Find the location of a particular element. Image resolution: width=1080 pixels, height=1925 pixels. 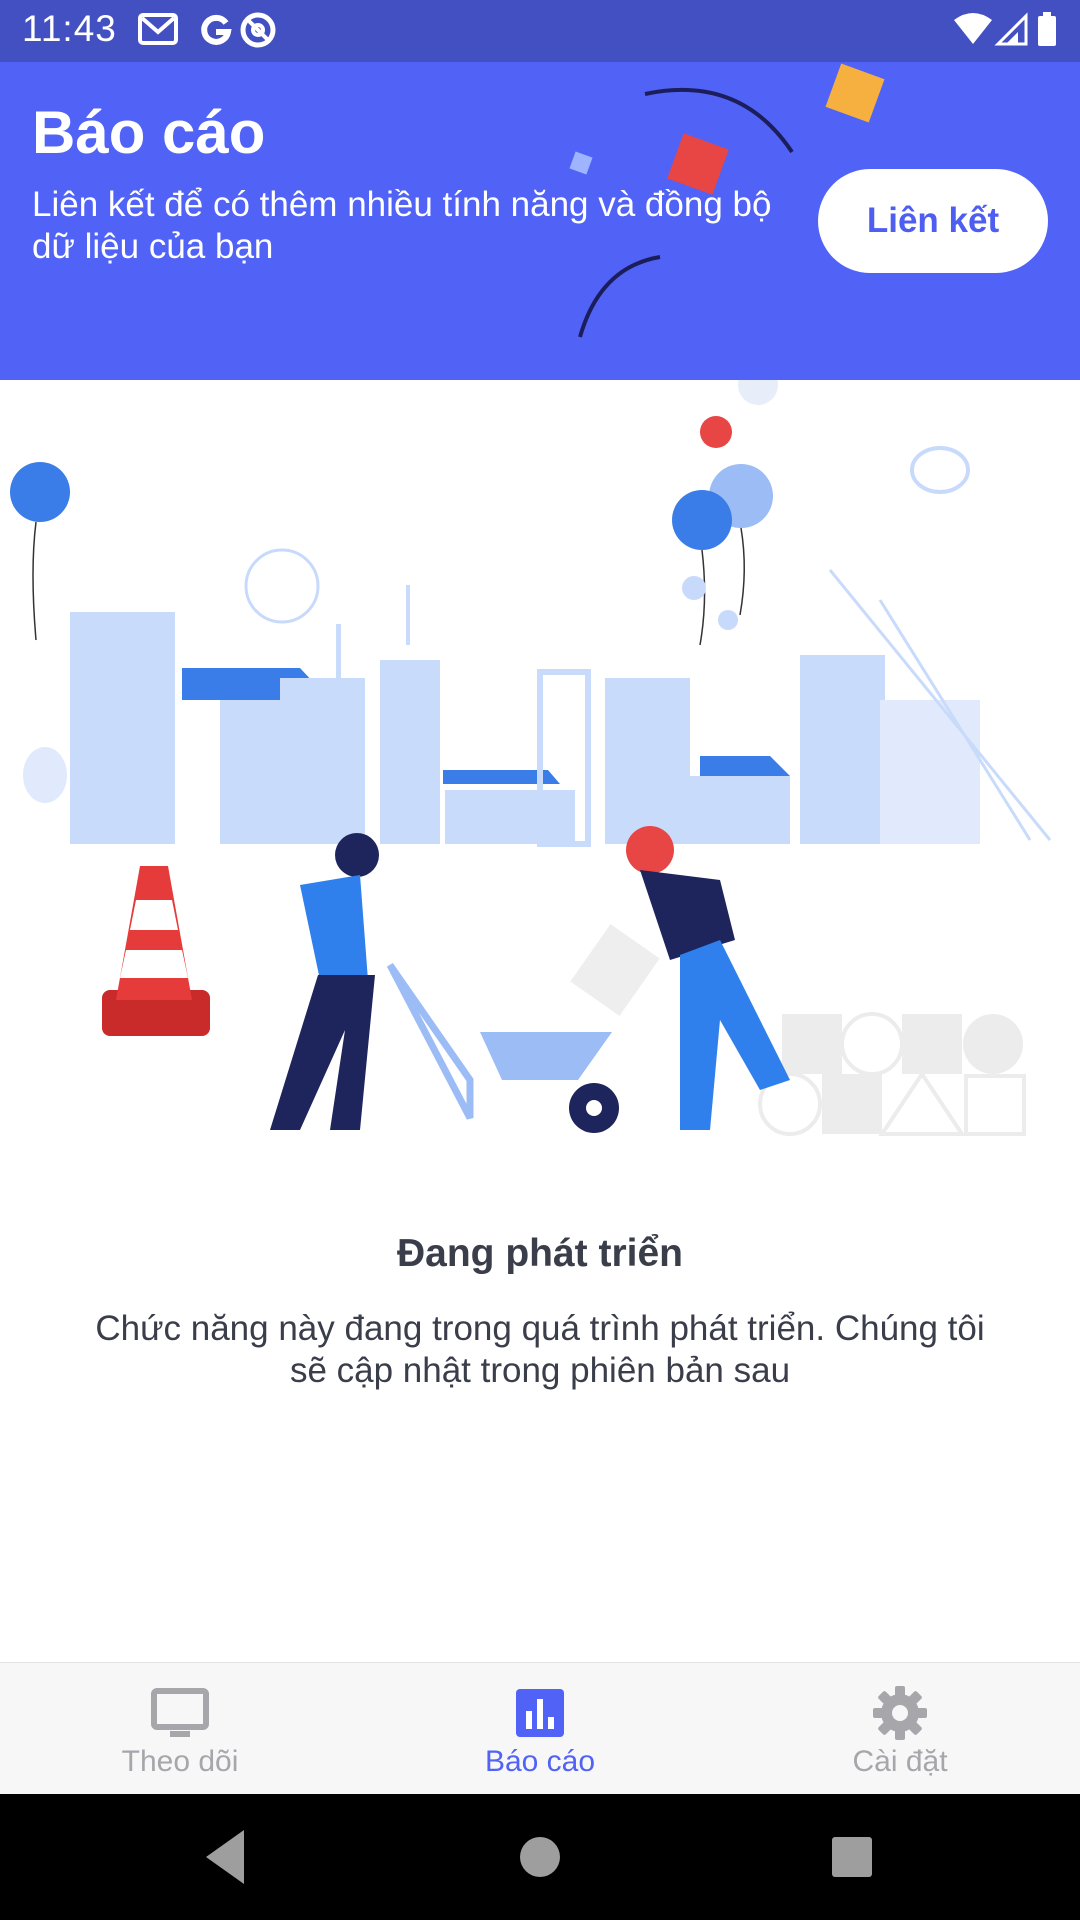

tab-label: Cài đặt is located at coordinates (900, 1761).